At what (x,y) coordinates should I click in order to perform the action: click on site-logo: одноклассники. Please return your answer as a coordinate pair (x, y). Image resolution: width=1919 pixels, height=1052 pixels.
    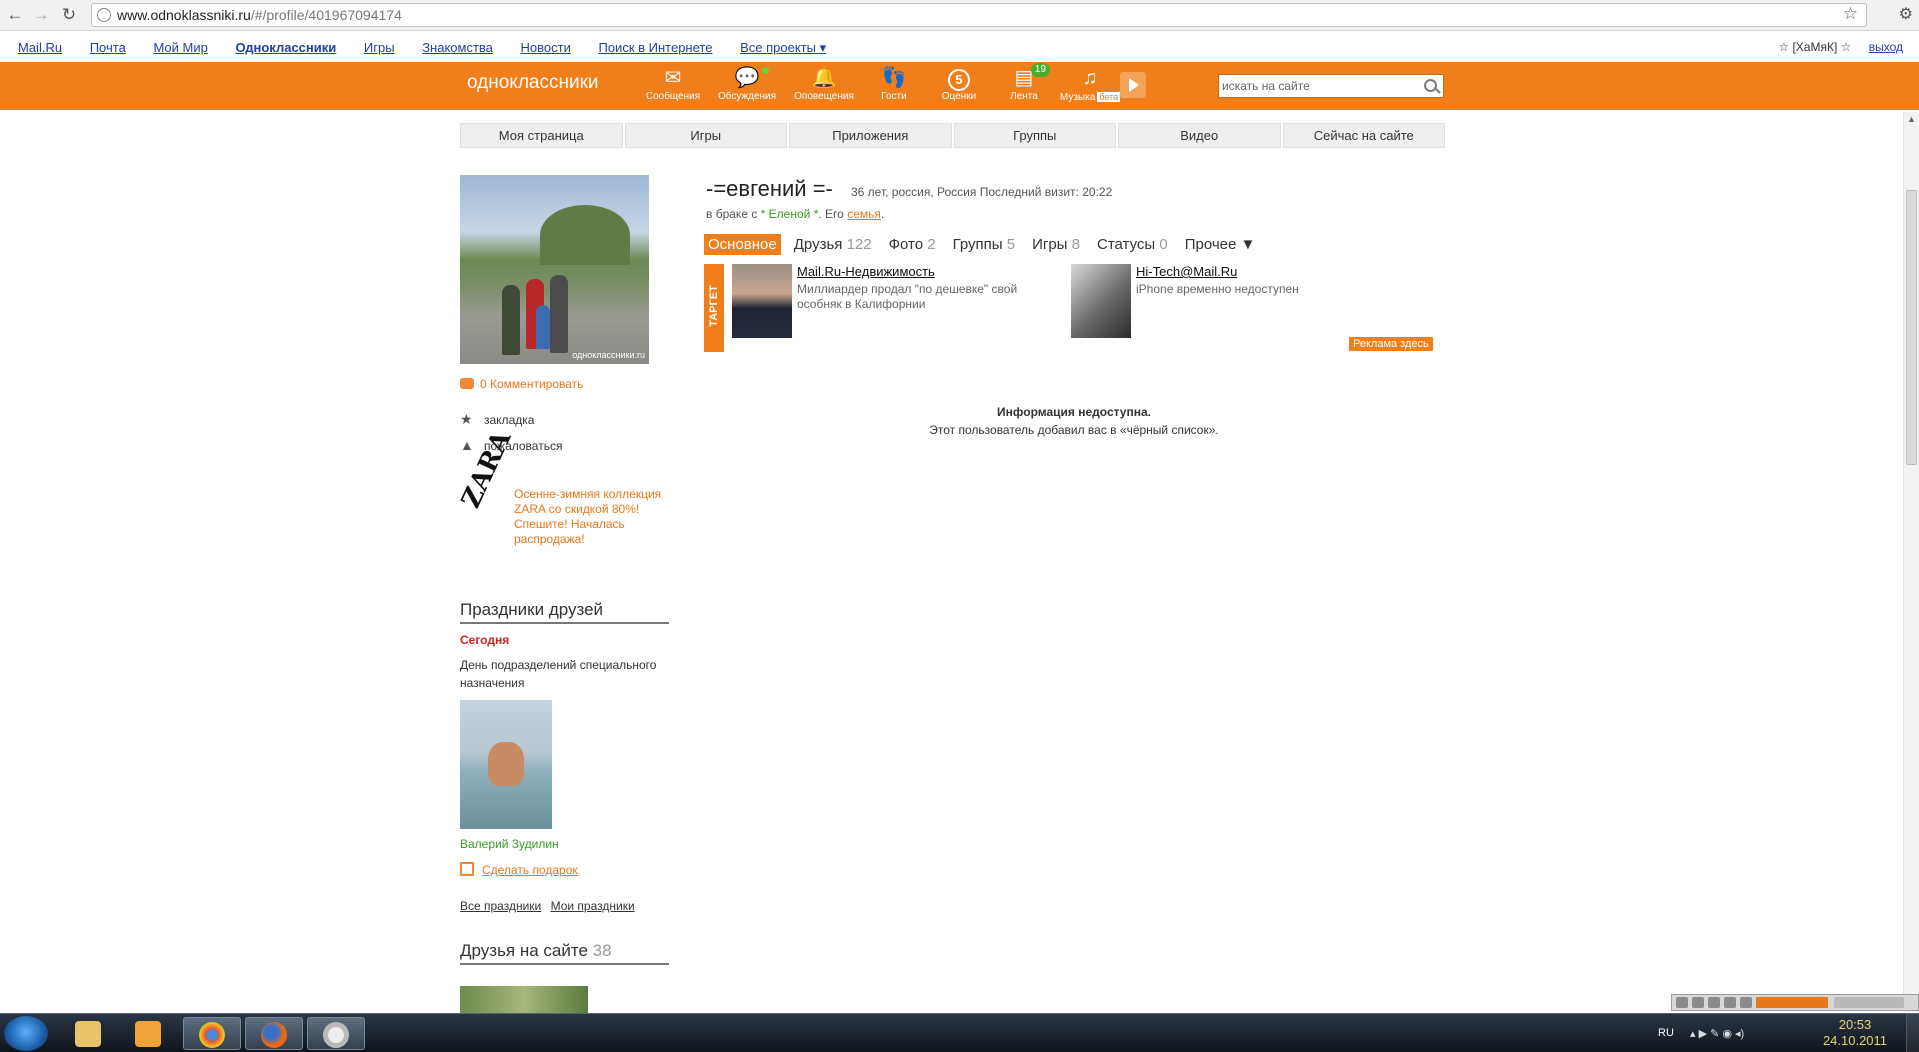
    Looking at the image, I should click on (533, 83).